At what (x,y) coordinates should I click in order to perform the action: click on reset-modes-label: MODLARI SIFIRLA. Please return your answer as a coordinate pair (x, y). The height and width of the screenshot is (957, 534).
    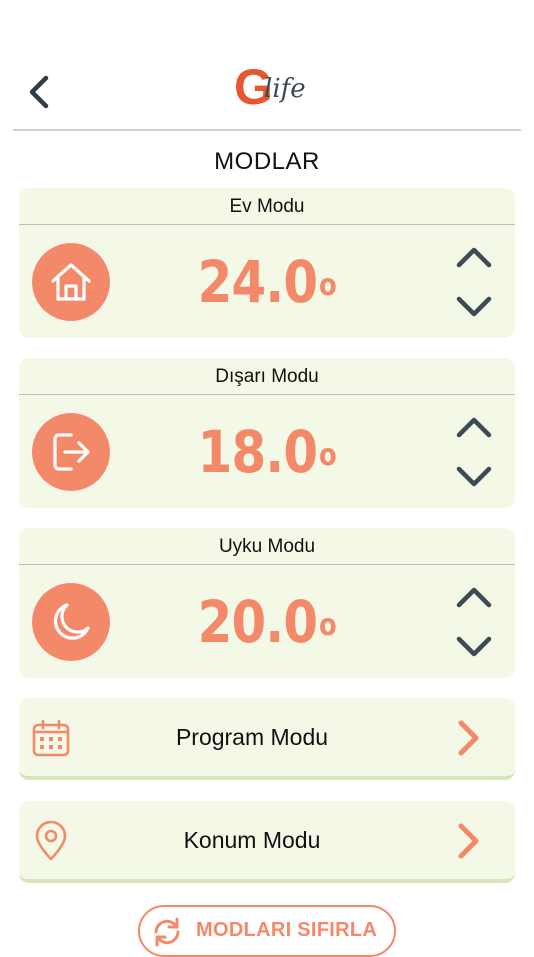
    Looking at the image, I should click on (287, 930).